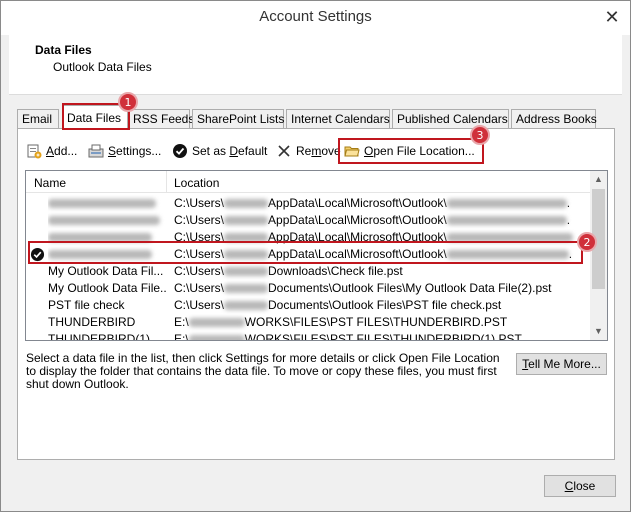 This screenshot has height=512, width=631. I want to click on add-button-mnemonic: A, so click(50, 151).